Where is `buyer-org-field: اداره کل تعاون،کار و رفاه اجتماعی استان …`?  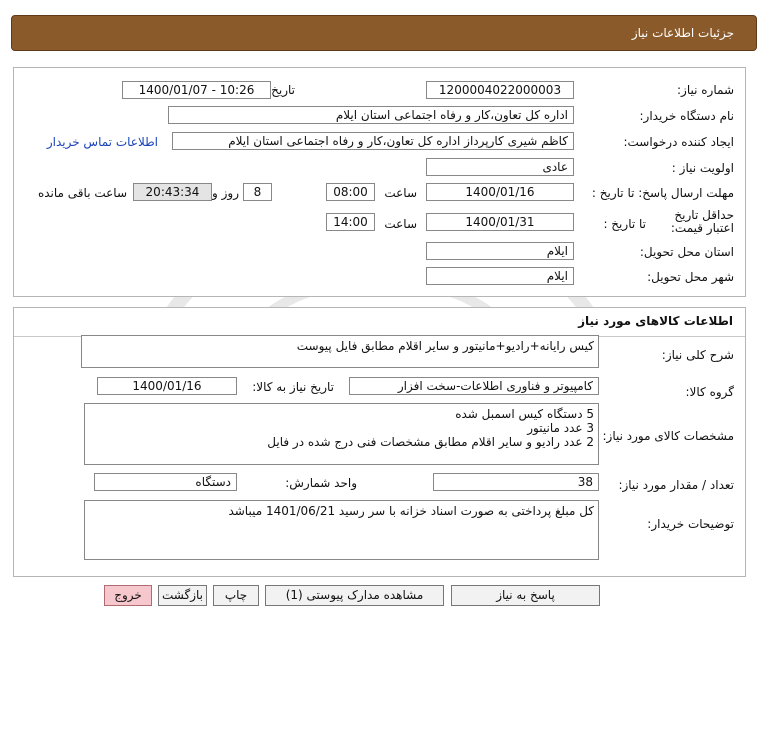
buyer-org-field: اداره کل تعاون،کار و رفاه اجتماعی استان … is located at coordinates (371, 115).